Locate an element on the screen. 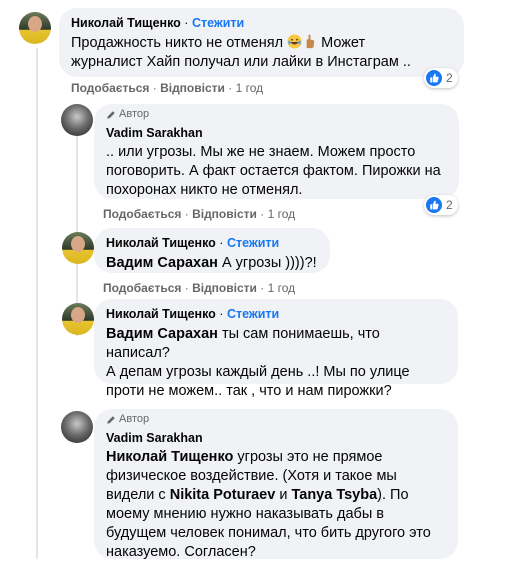  comment-text: и is located at coordinates (283, 495).